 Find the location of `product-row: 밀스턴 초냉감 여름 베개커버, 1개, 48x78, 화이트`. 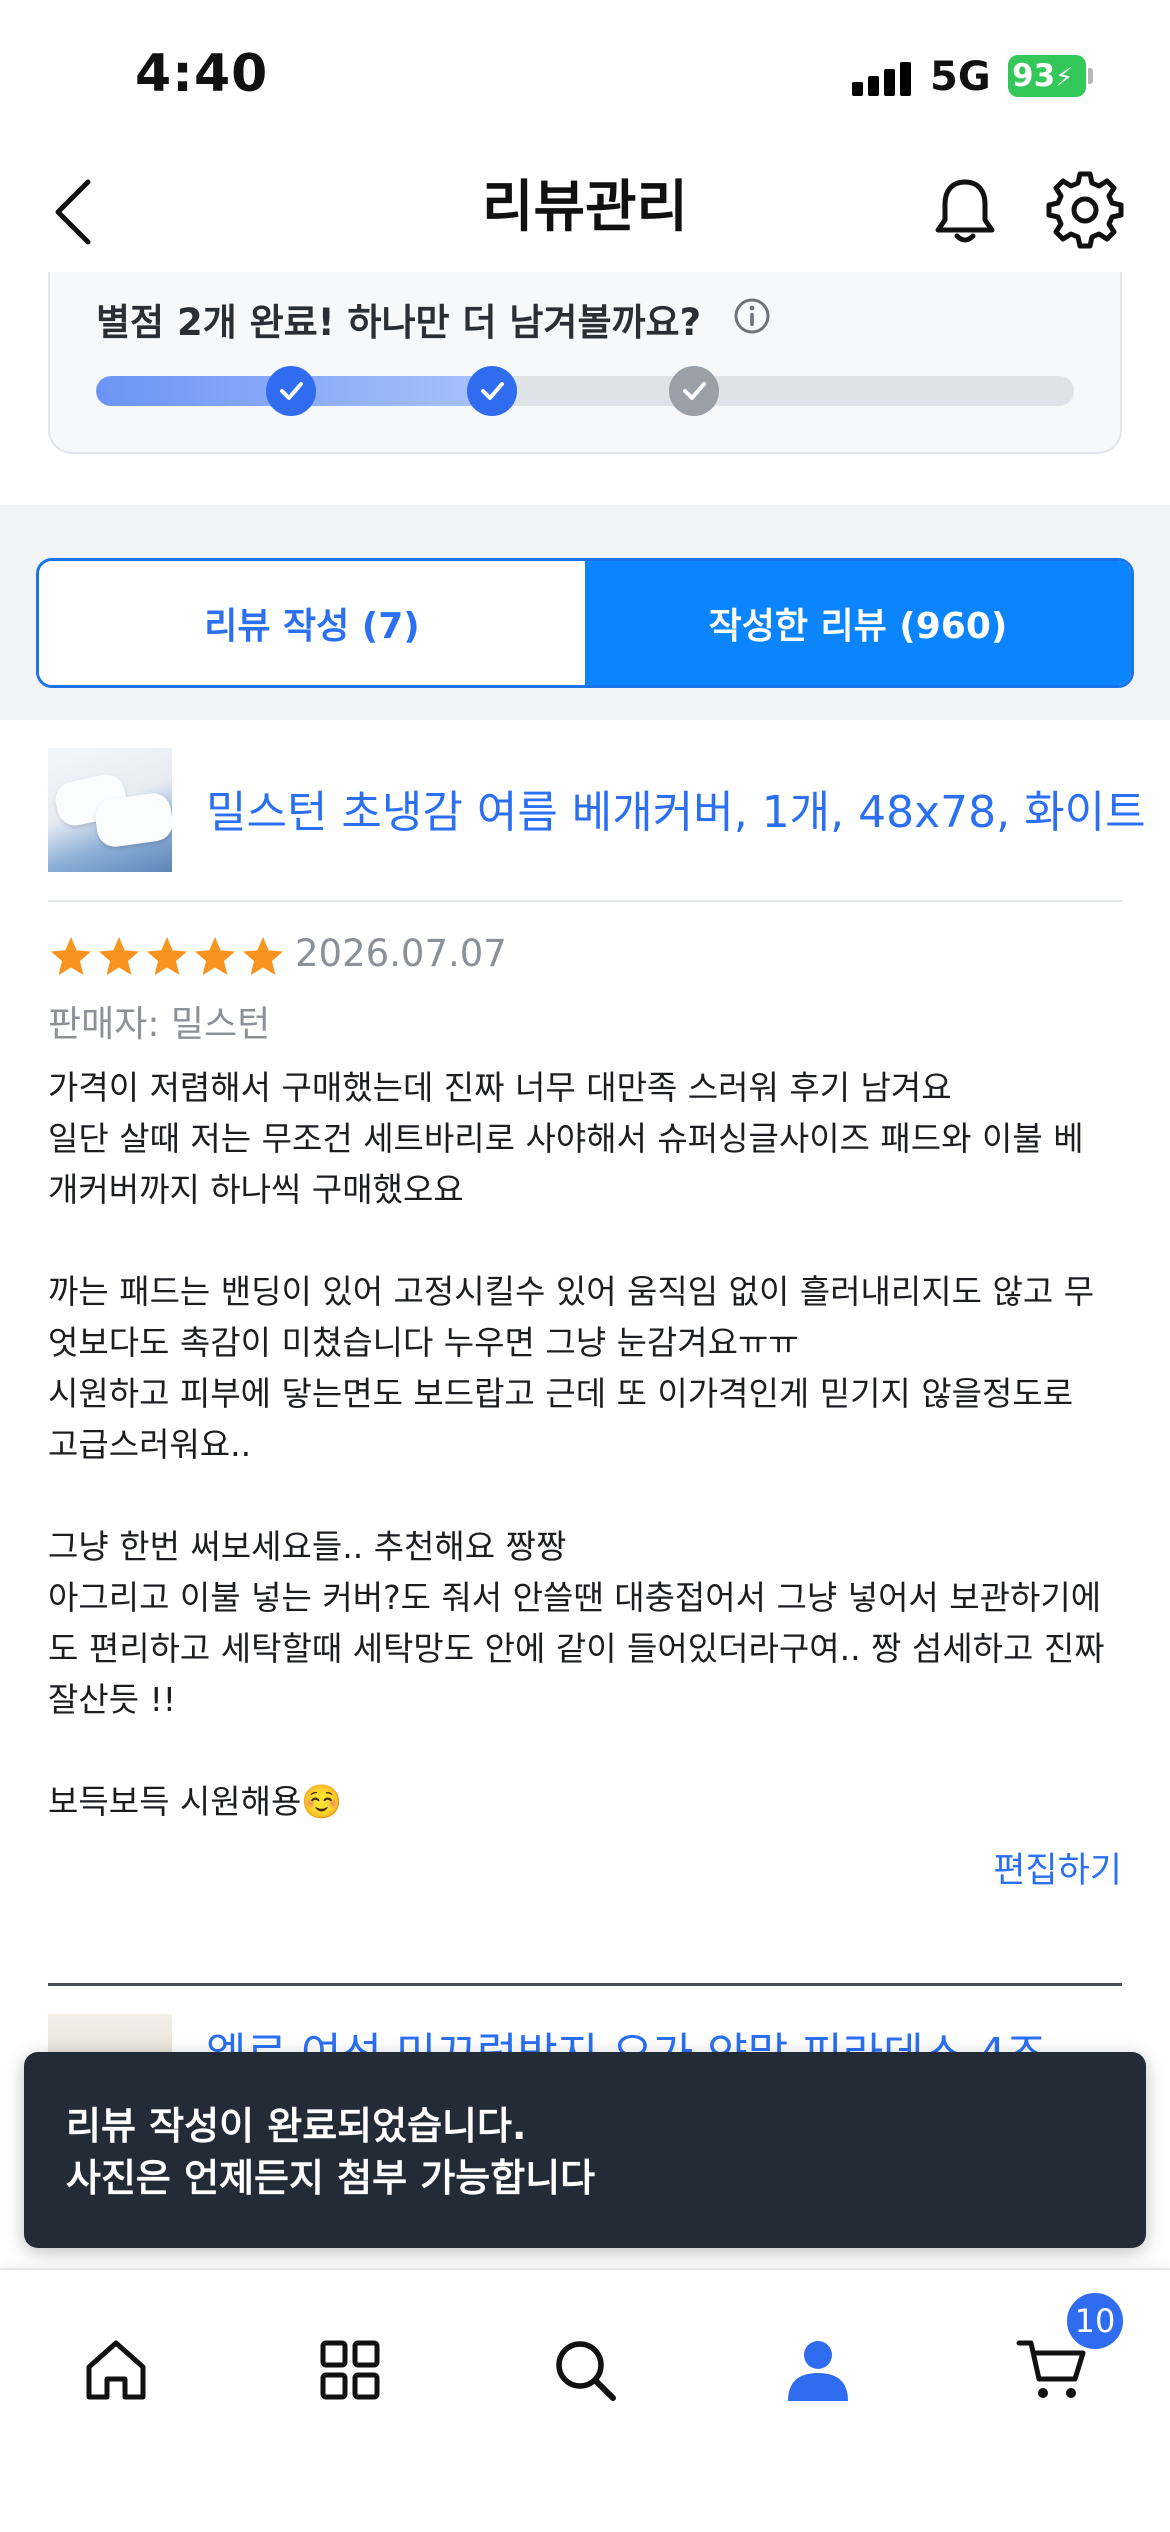

product-row: 밀스턴 초냉감 여름 베개커버, 1개, 48x78, 화이트 is located at coordinates (597, 824).